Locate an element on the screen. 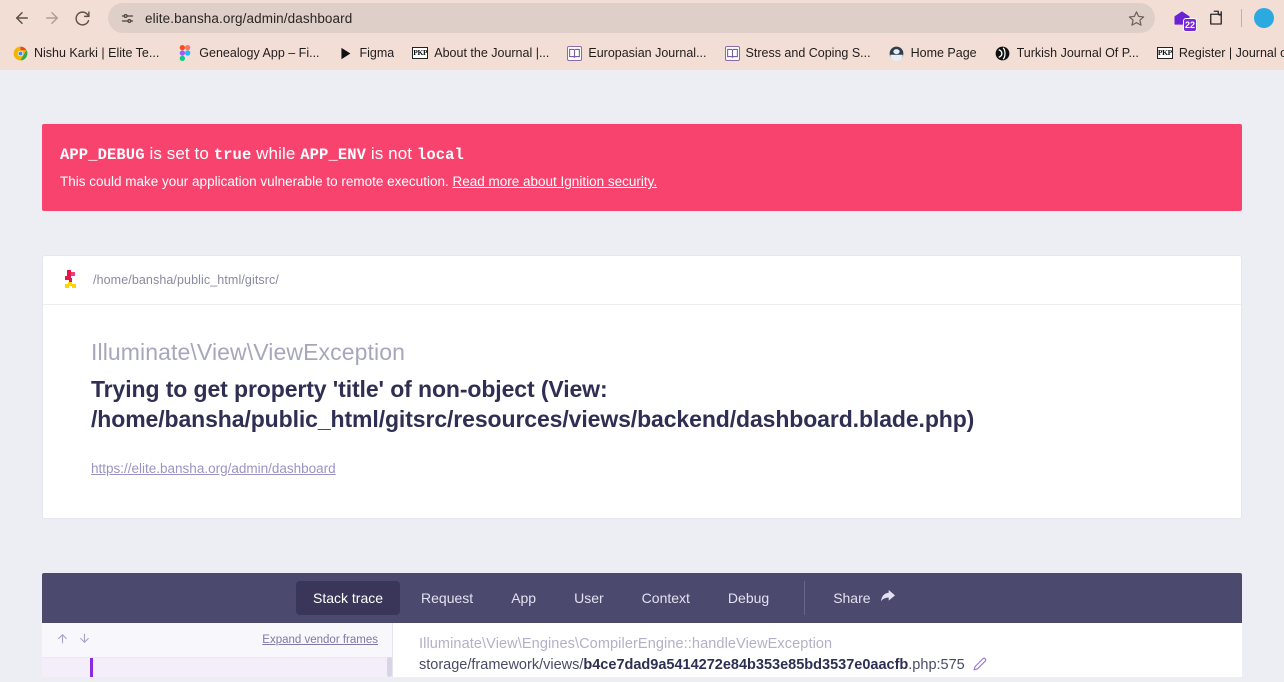  bookmark-star-icon is located at coordinates (1136, 18).